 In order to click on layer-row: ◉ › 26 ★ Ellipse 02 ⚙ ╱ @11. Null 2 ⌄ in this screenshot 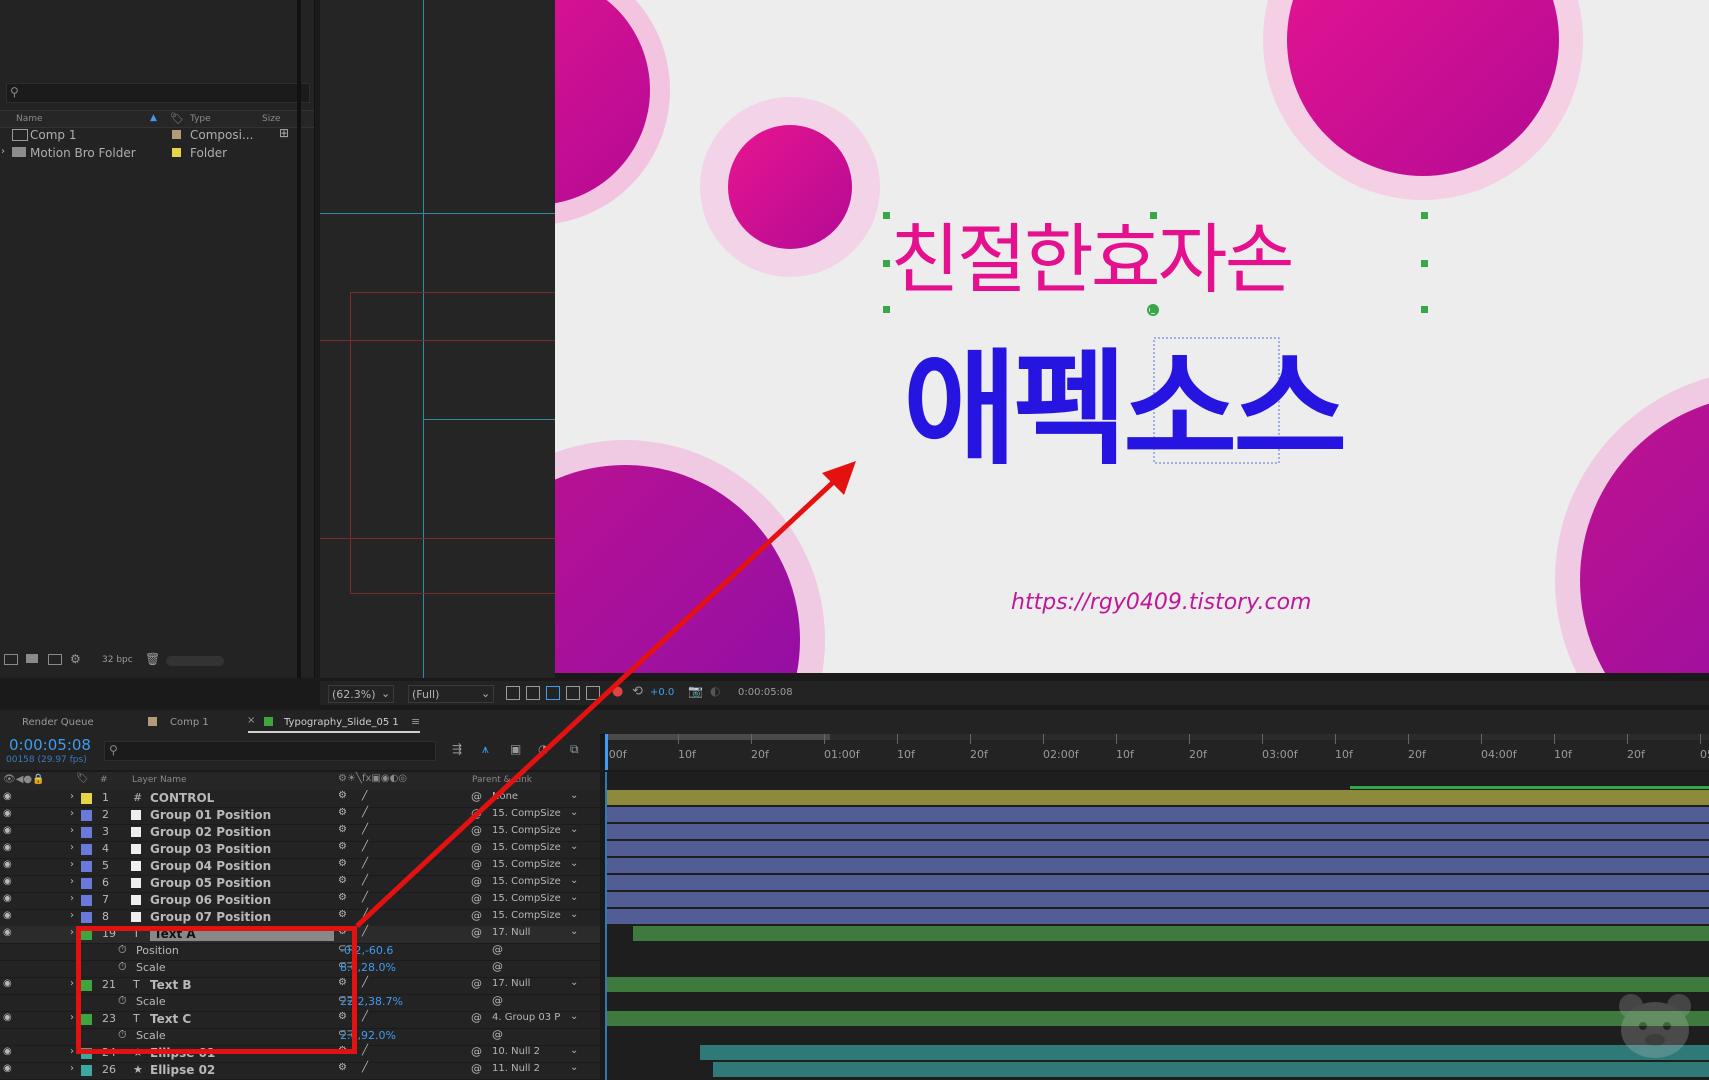, I will do `click(300, 1071)`.